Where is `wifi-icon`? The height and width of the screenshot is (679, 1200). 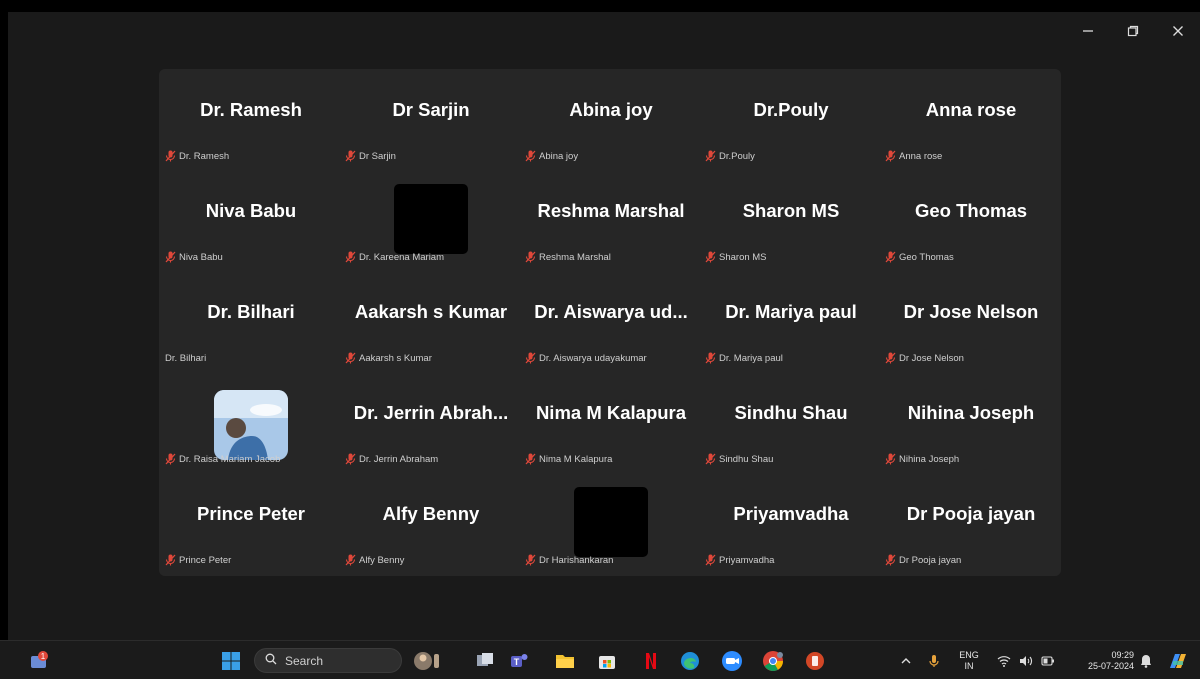
wifi-icon is located at coordinates (1004, 660).